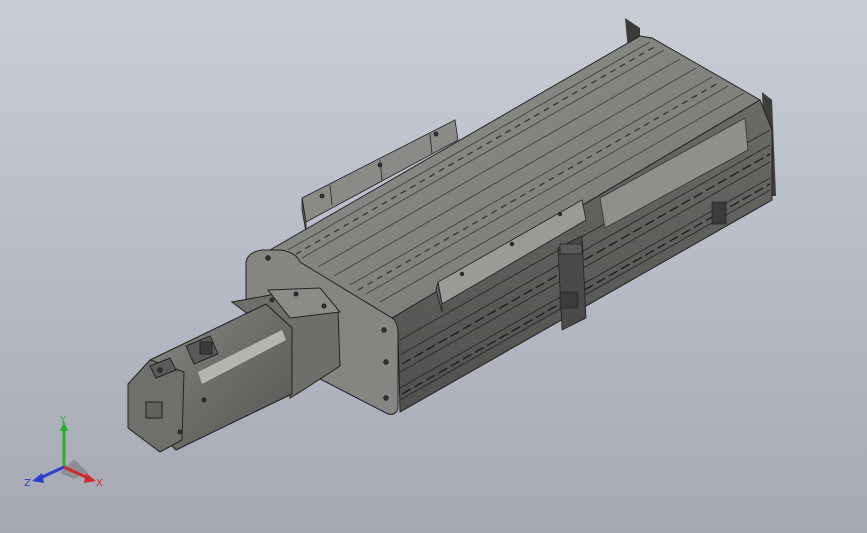  What do you see at coordinates (99, 483) in the screenshot?
I see `x-axis-label: X` at bounding box center [99, 483].